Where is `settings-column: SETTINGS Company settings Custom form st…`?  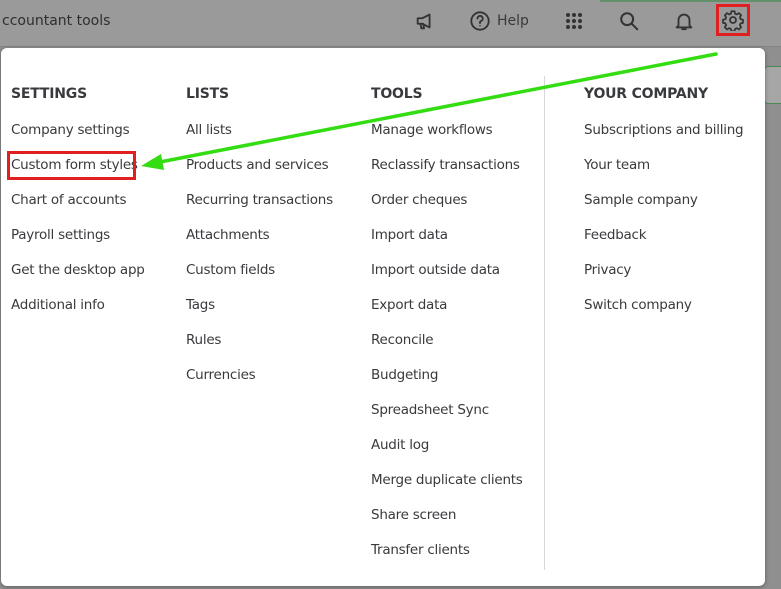
settings-column: SETTINGS Company settings Custom form st… is located at coordinates (78, 199).